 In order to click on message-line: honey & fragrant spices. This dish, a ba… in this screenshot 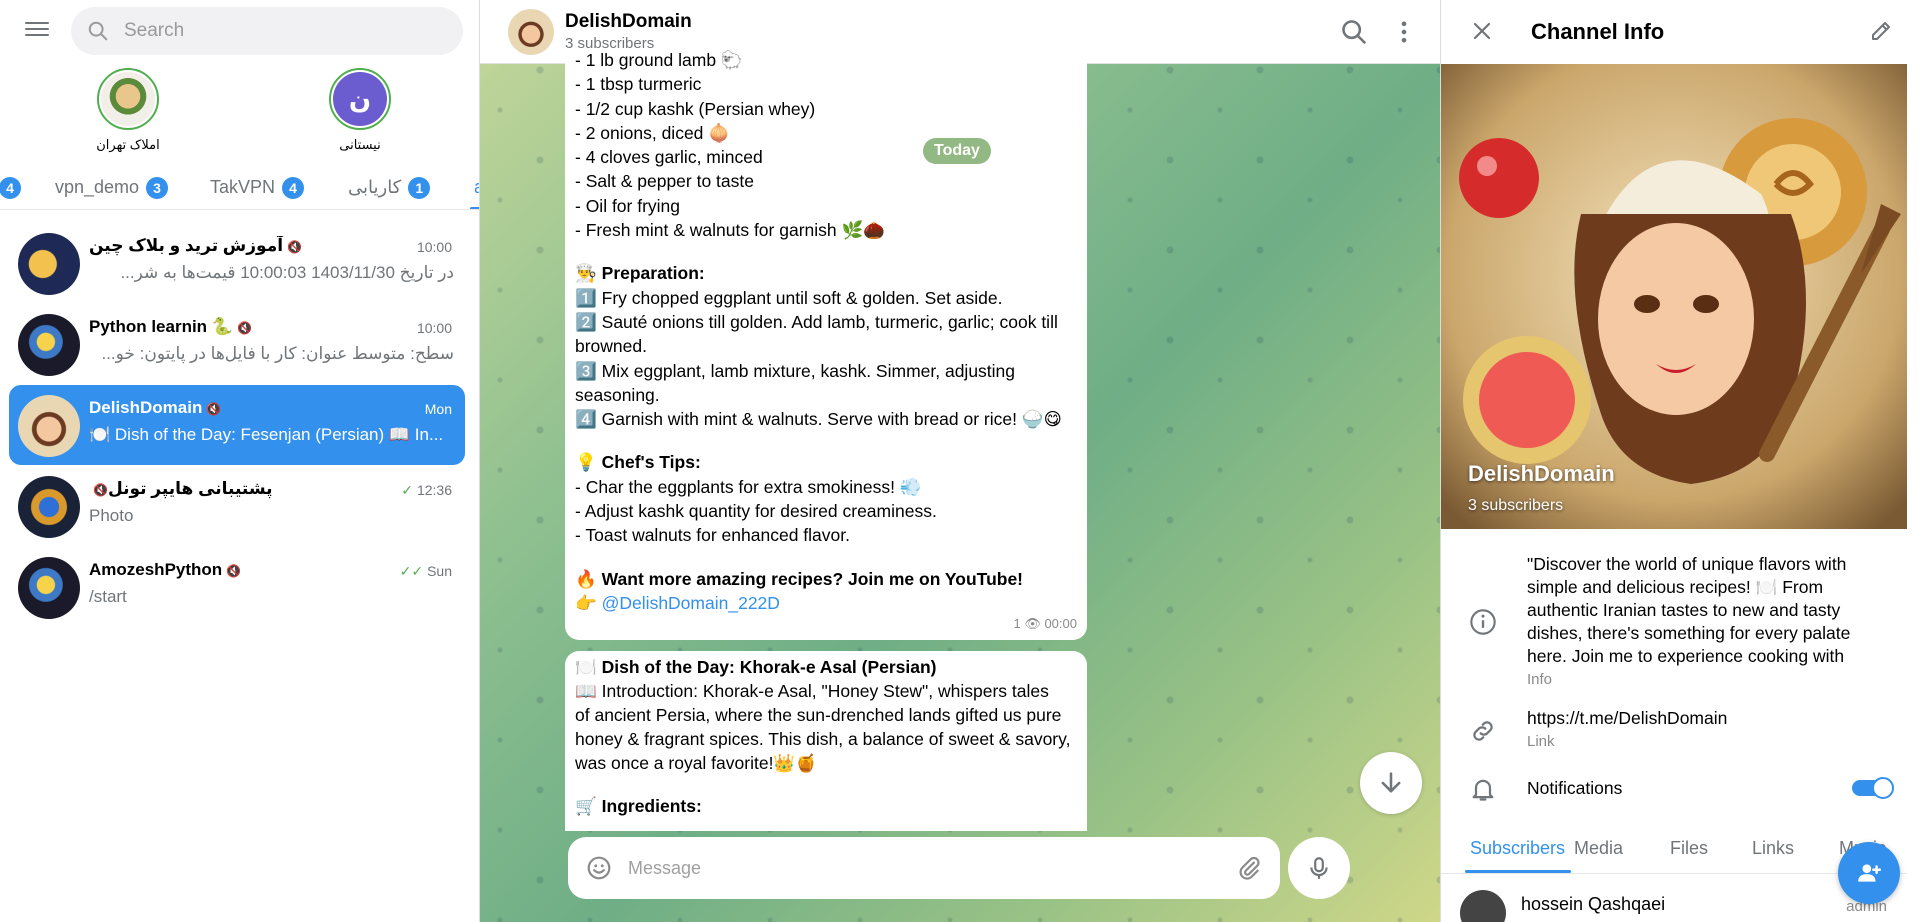, I will do `click(823, 739)`.